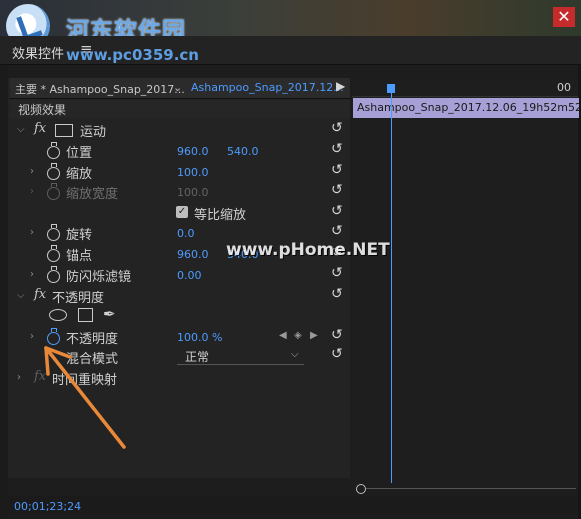 This screenshot has width=581, height=519. Describe the element at coordinates (193, 151) in the screenshot. I see `position-x-value: 960.0` at that location.